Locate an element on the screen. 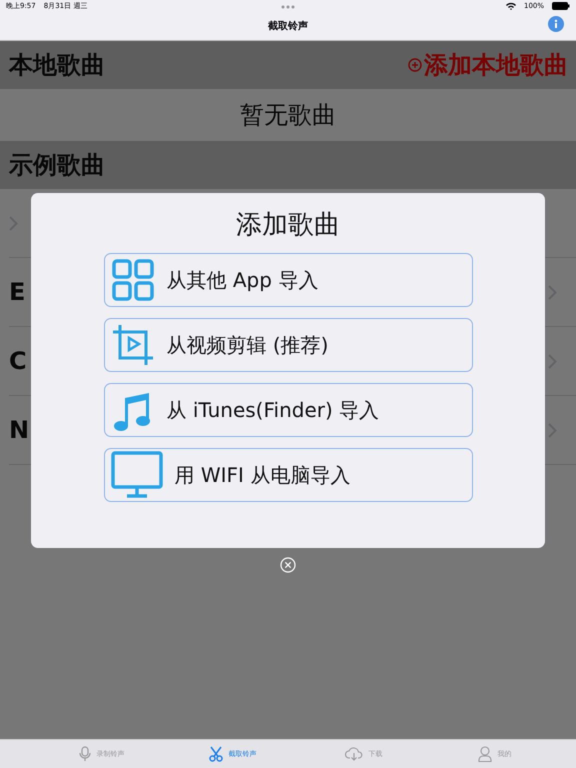 The height and width of the screenshot is (768, 576). dialog-title: 添加歌曲 is located at coordinates (288, 225).